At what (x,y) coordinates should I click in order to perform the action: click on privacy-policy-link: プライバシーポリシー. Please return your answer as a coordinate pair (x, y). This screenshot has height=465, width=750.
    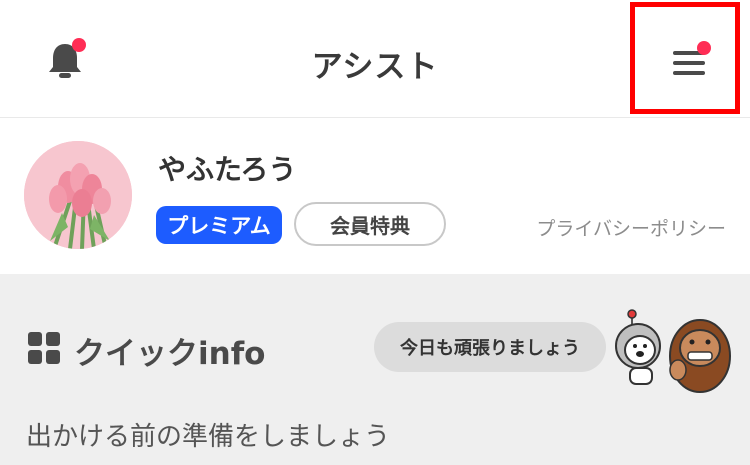
    Looking at the image, I should click on (631, 227).